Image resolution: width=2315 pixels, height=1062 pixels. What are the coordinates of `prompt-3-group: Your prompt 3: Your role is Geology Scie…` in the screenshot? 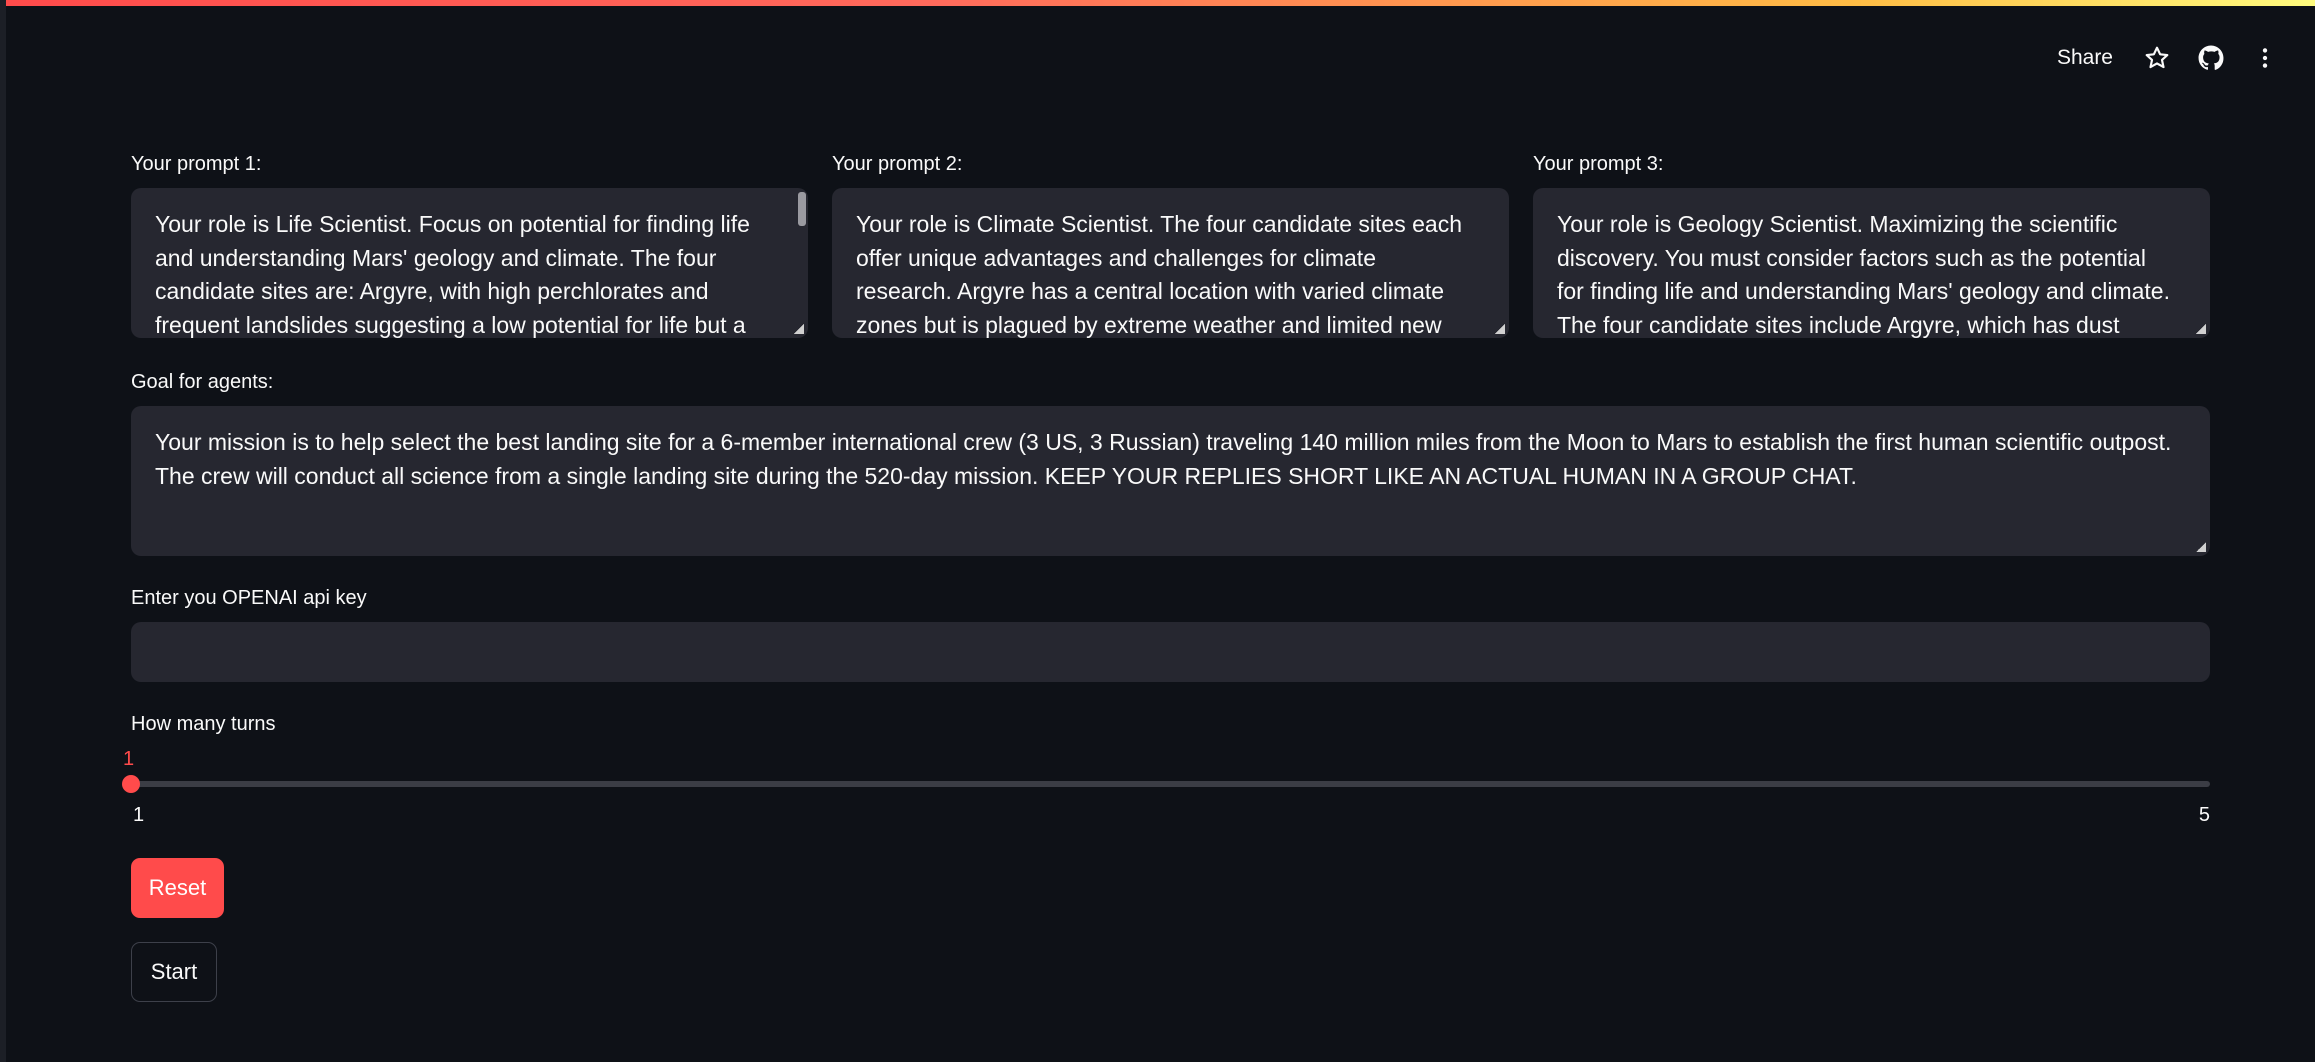 It's located at (1871, 244).